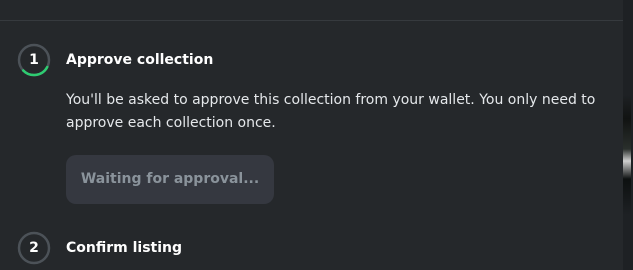  I want to click on step-number: 2, so click(34, 248).